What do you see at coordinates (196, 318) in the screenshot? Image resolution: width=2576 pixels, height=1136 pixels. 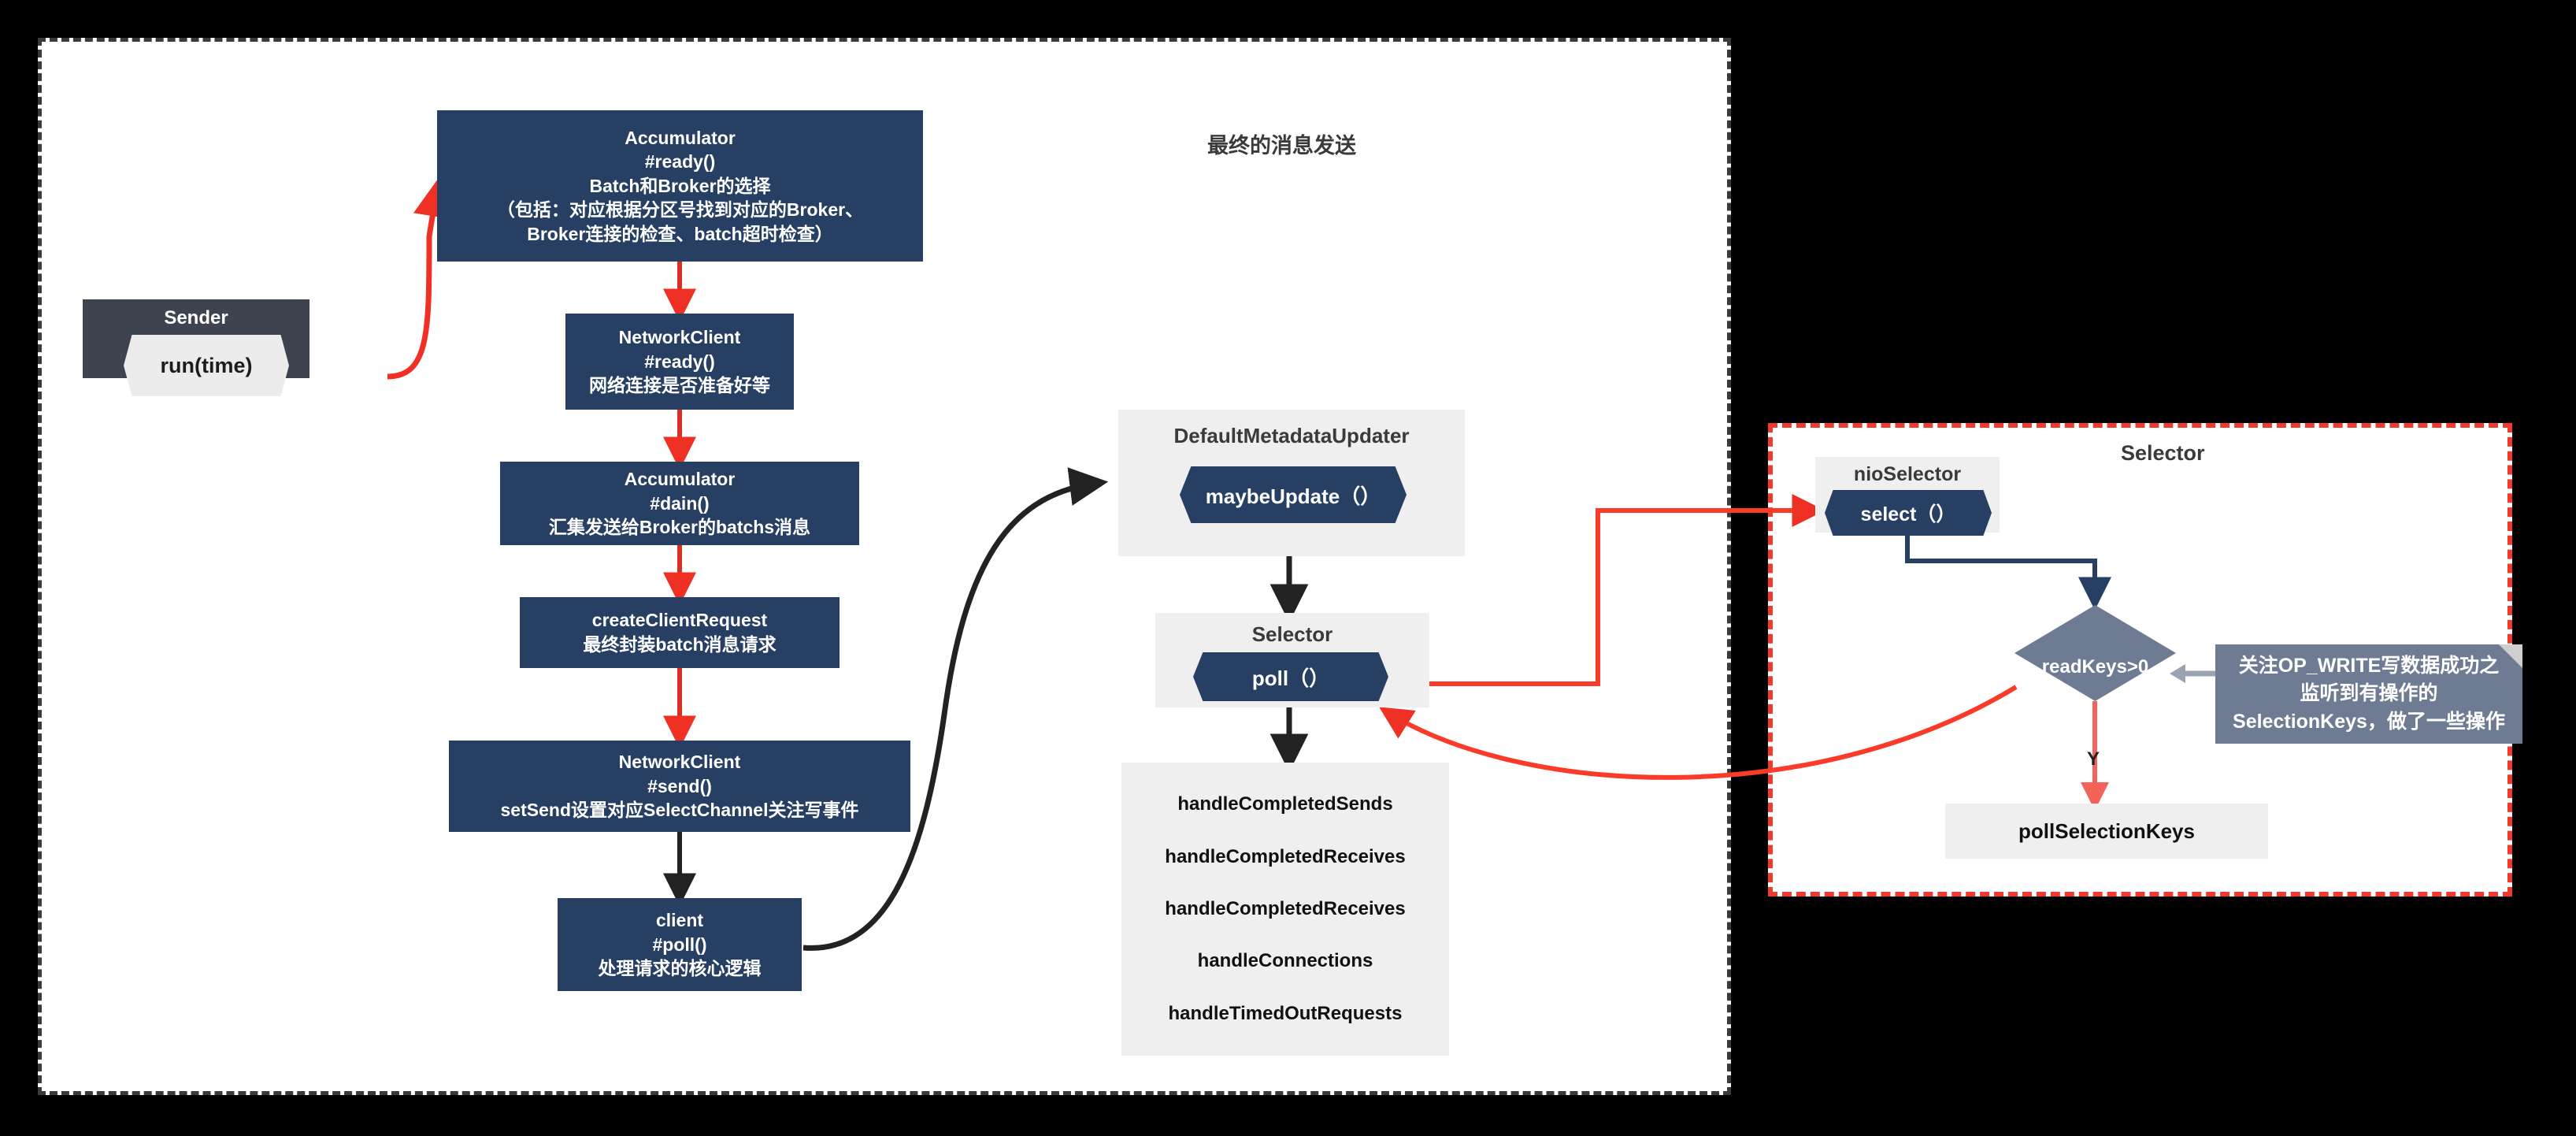 I see `sender-title: Sender` at bounding box center [196, 318].